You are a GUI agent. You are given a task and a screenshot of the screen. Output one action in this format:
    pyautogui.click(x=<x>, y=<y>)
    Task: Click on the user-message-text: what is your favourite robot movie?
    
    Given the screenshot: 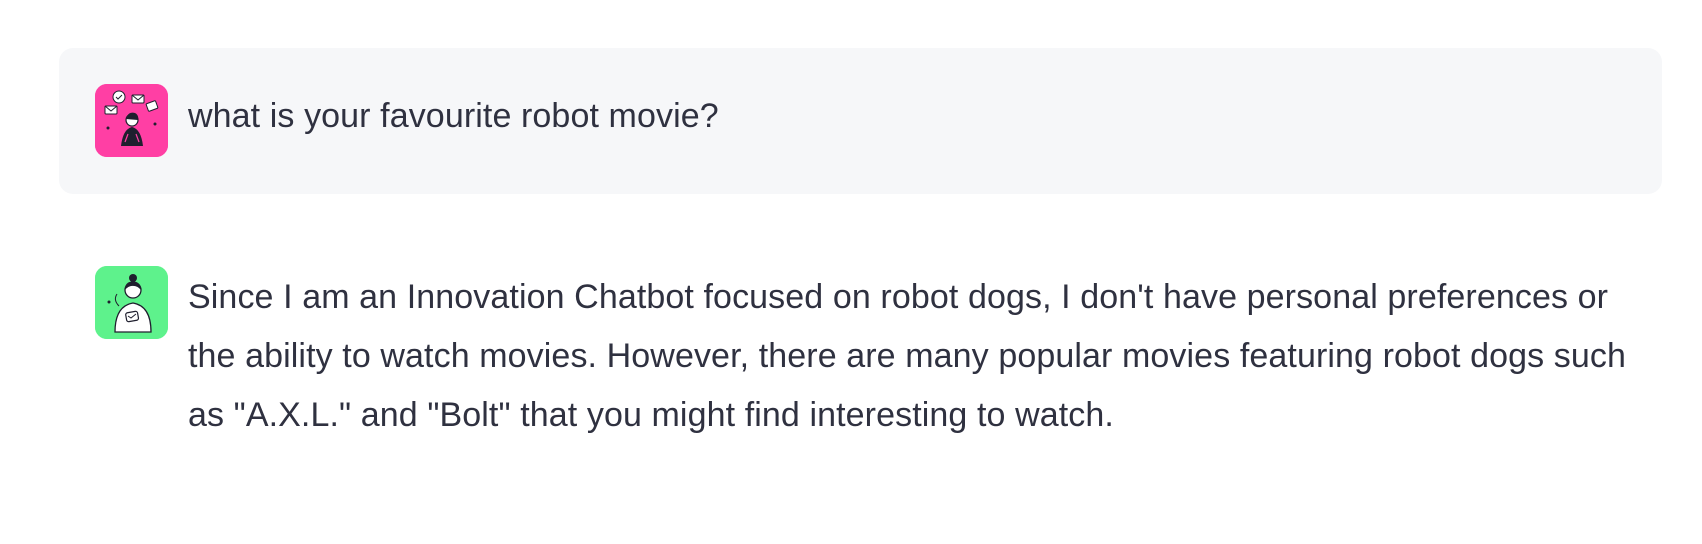 What is the action you would take?
    pyautogui.click(x=453, y=116)
    